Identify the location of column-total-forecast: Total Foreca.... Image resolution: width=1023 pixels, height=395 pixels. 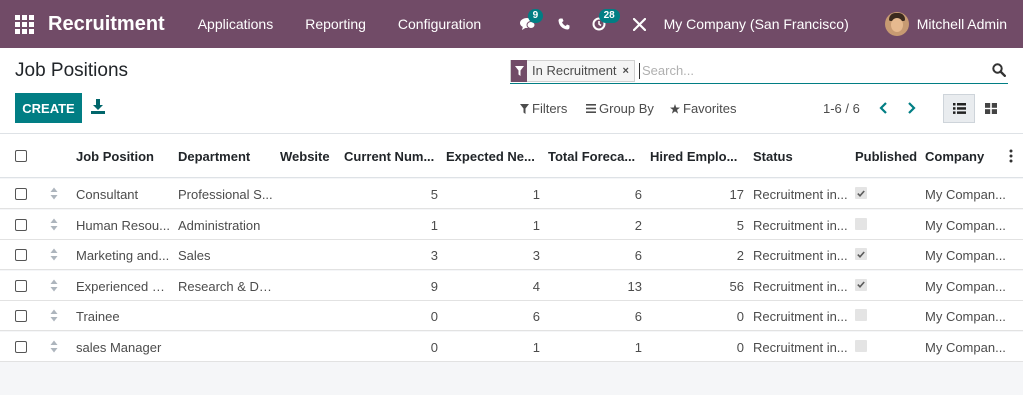
(596, 156).